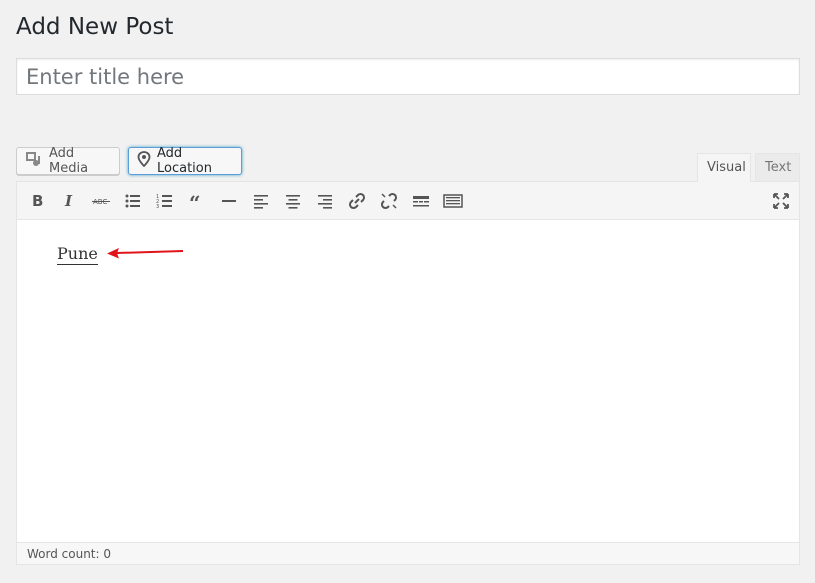 The height and width of the screenshot is (583, 815). I want to click on link-icon, so click(357, 201).